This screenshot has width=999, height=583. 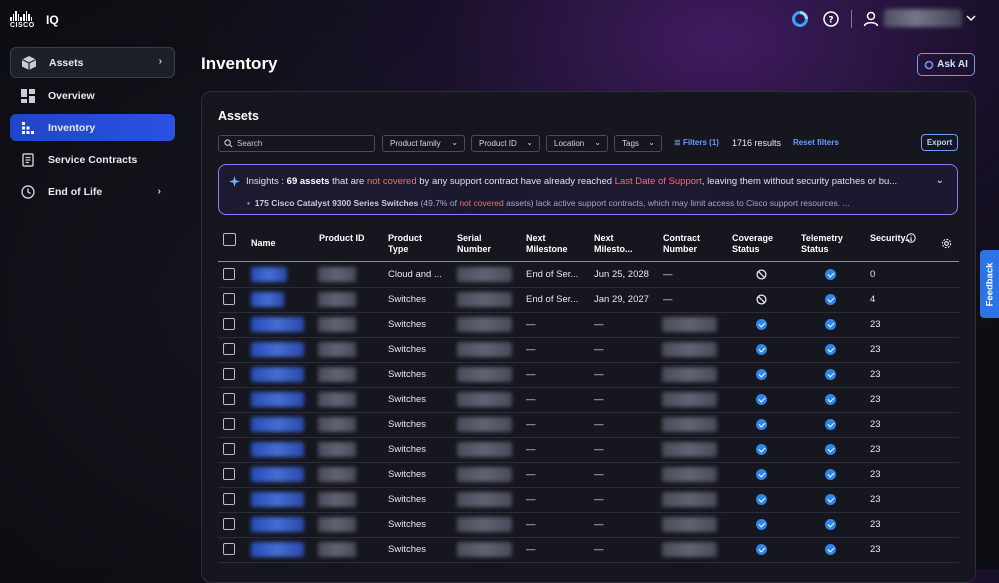 What do you see at coordinates (824, 244) in the screenshot?
I see `col-telemetry-status: Telemetry Status` at bounding box center [824, 244].